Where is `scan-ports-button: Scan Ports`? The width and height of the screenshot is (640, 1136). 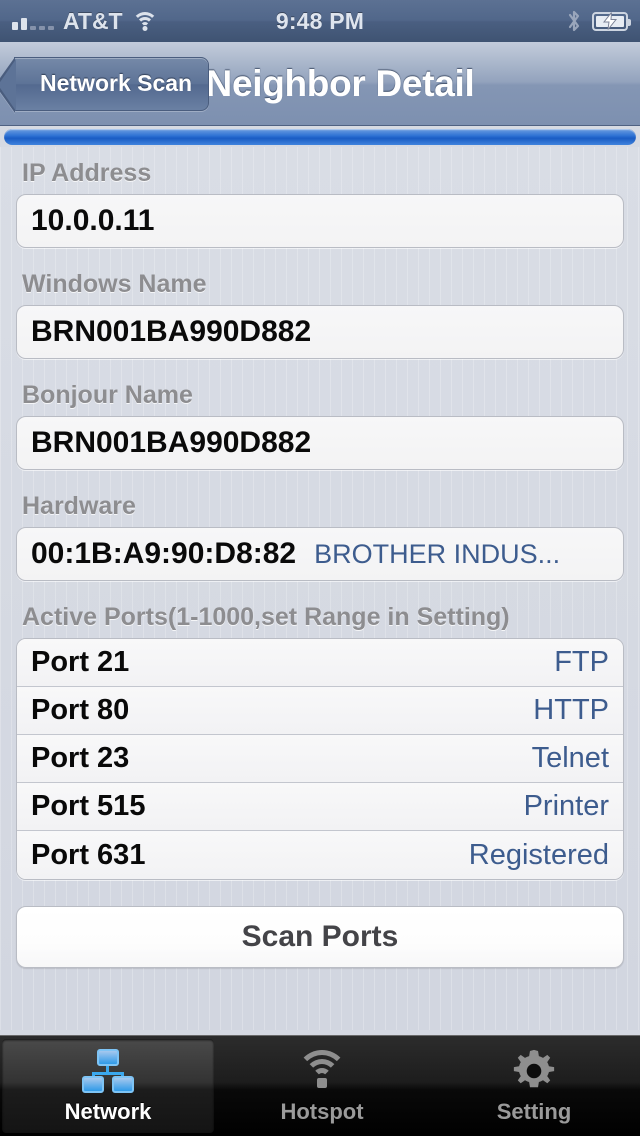 scan-ports-button: Scan Ports is located at coordinates (320, 937).